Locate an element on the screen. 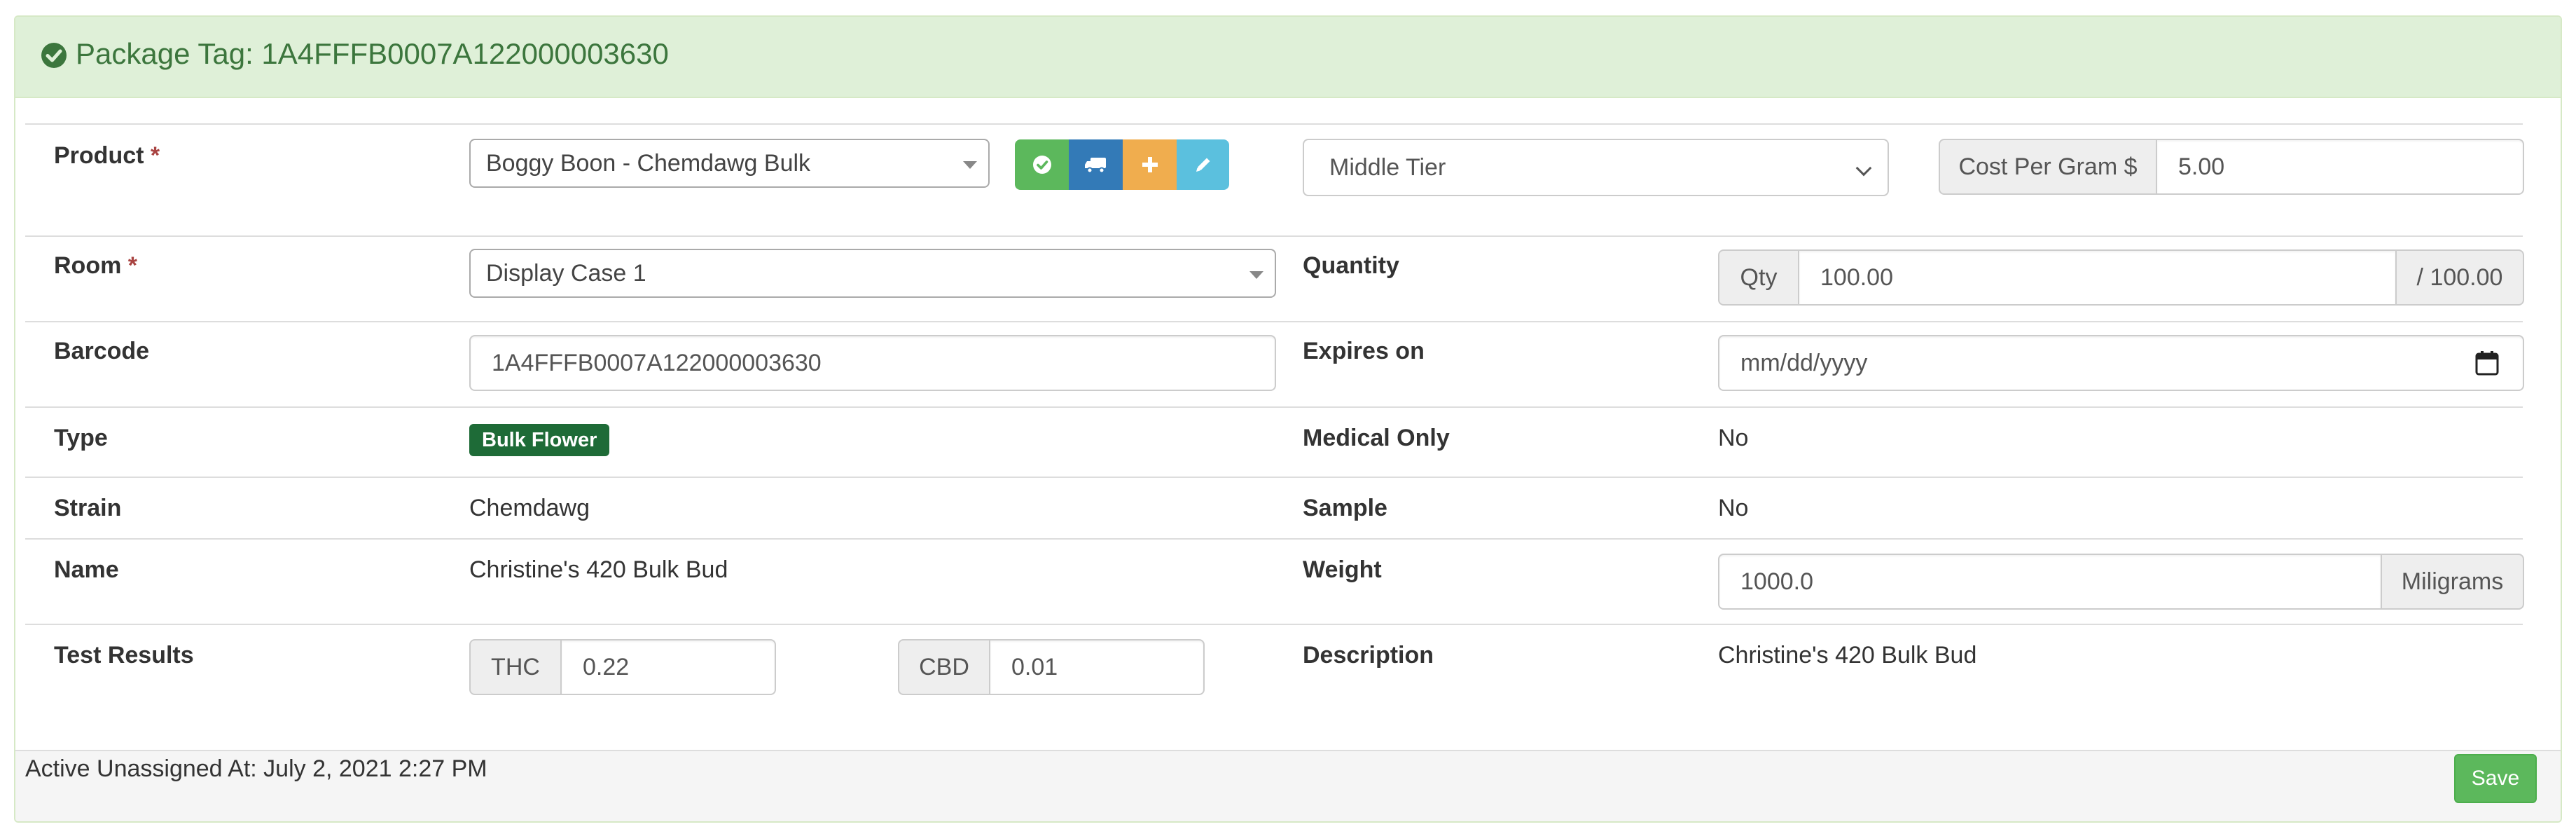 Image resolution: width=2576 pixels, height=836 pixels. room-select-value: Display Case 1 is located at coordinates (566, 273).